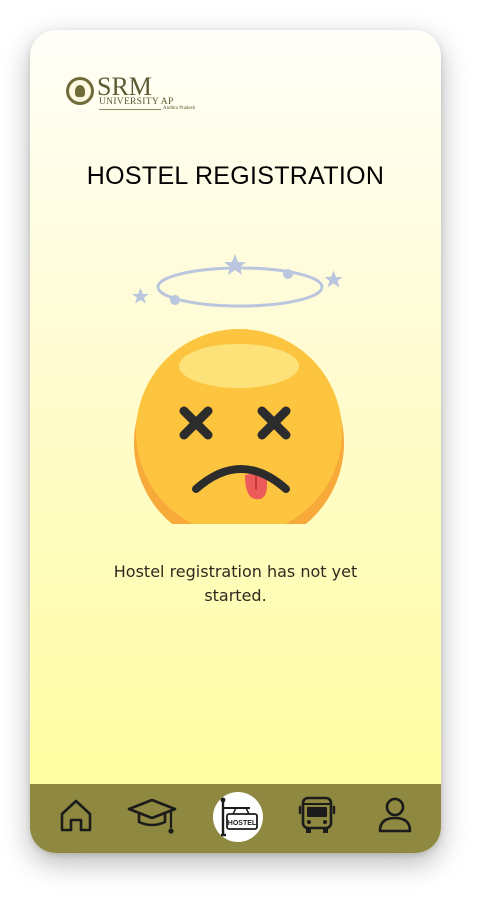 This screenshot has height=903, width=491. I want to click on university-seal-icon, so click(80, 91).